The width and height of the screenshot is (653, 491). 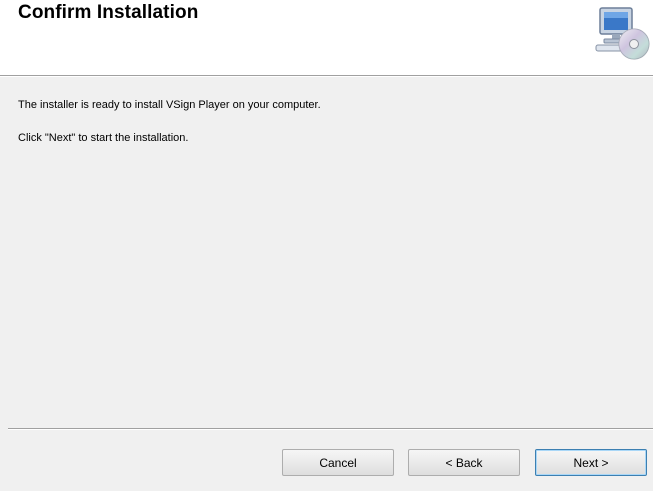 I want to click on instruction-message: Click "Next" to start the installation., so click(x=103, y=138).